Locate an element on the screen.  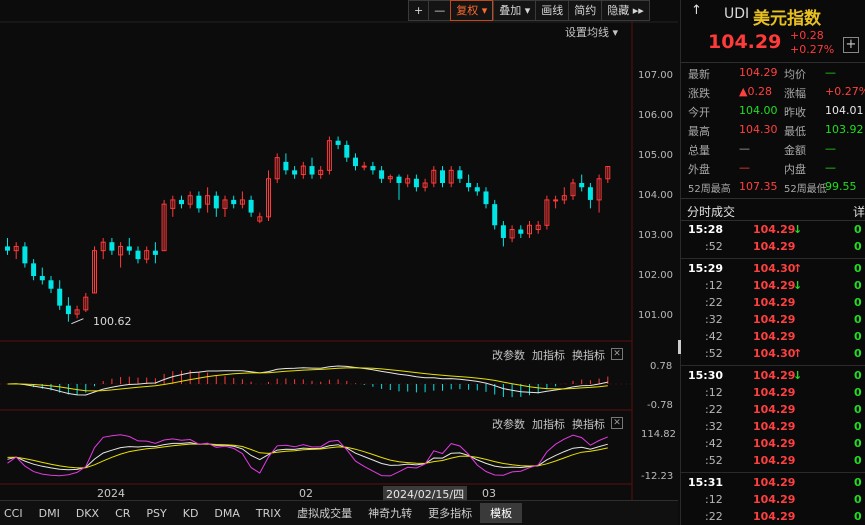
quote-label: 最新 is located at coordinates (699, 74).